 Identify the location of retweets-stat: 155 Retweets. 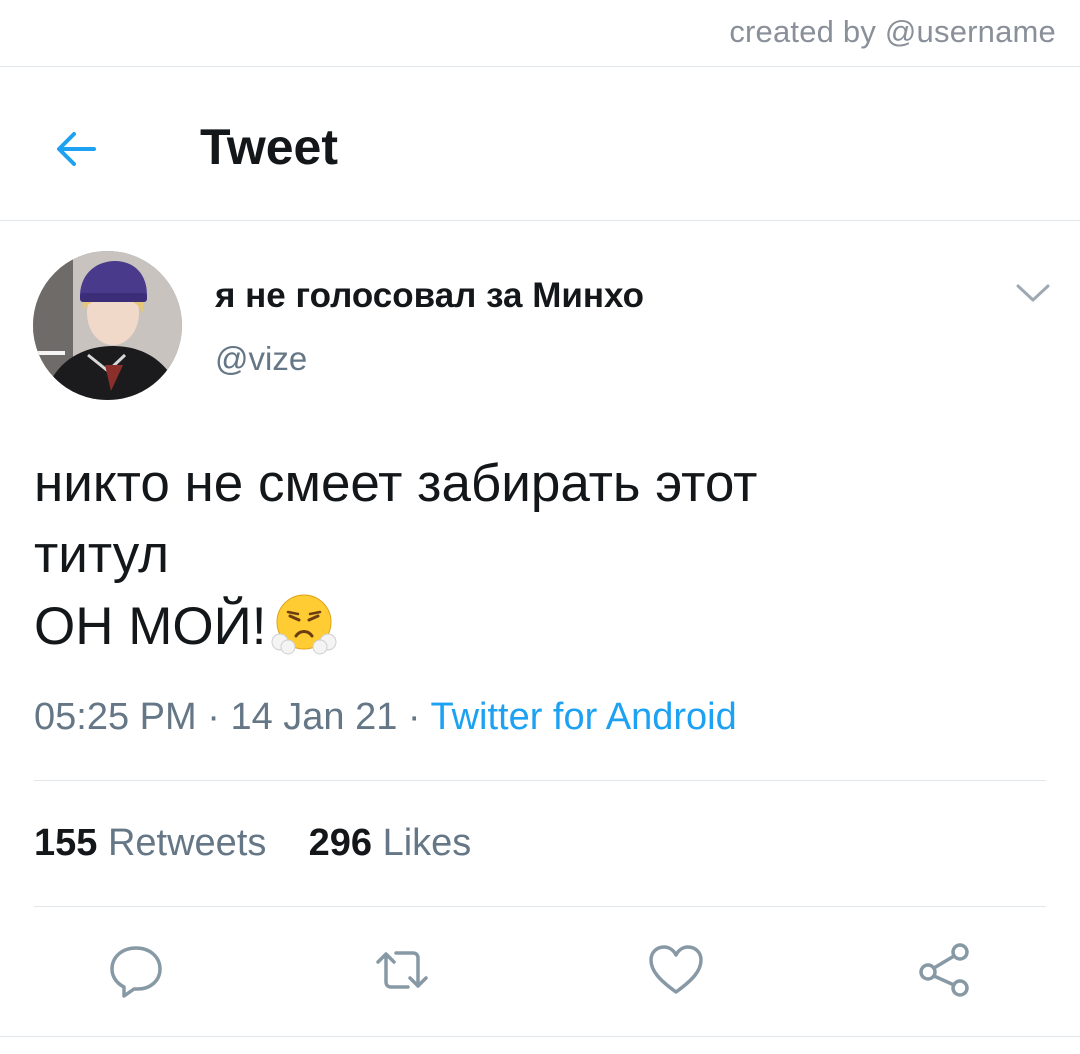
(150, 843).